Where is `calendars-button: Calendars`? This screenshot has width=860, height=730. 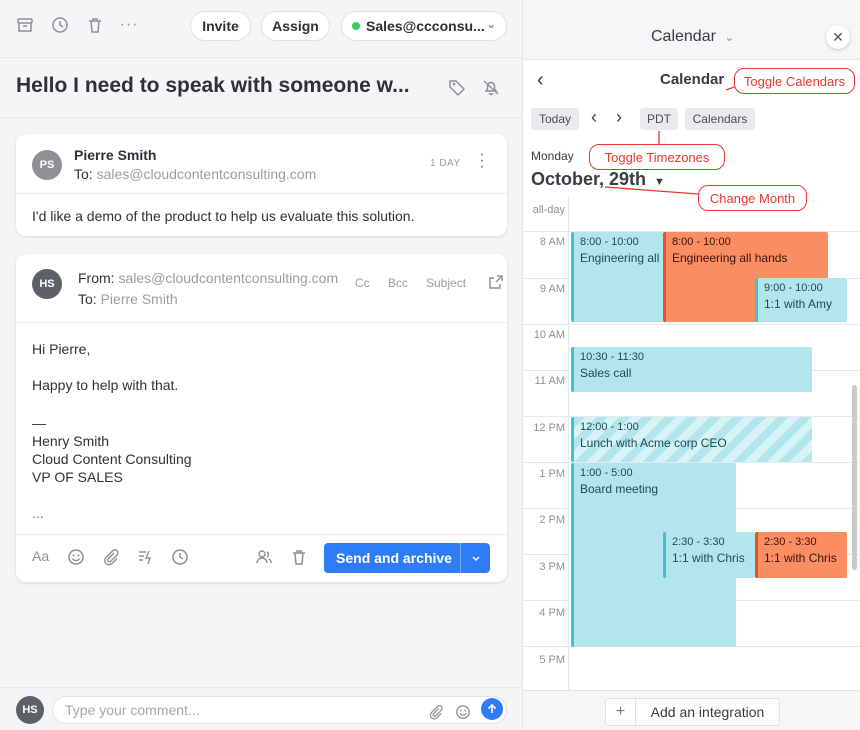
calendars-button: Calendars is located at coordinates (720, 119).